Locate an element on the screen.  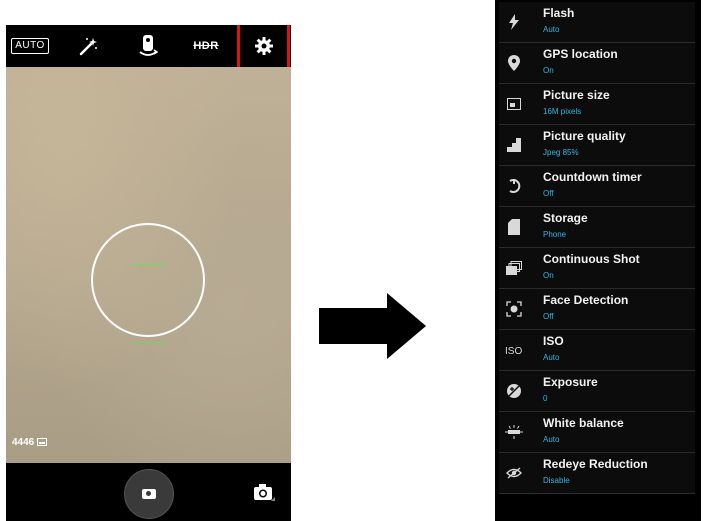
settings-item-iso: ISO ISO Auto is located at coordinates (597, 350).